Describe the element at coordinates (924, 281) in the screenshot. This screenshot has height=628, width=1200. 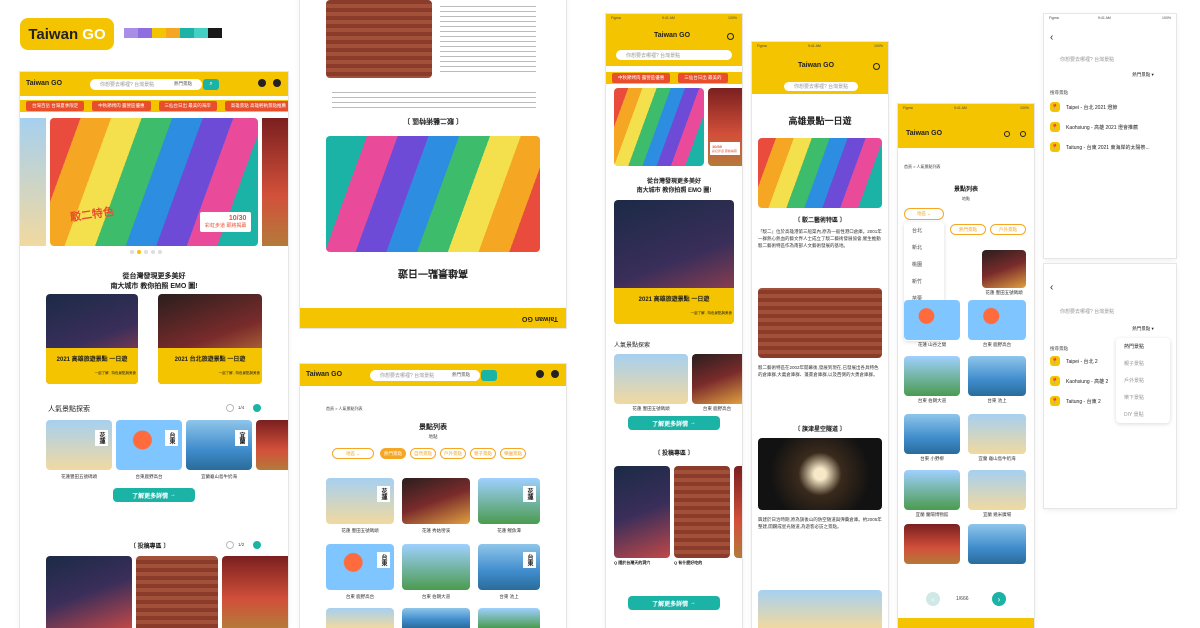
I see `dropdown-option: 新竹` at that location.